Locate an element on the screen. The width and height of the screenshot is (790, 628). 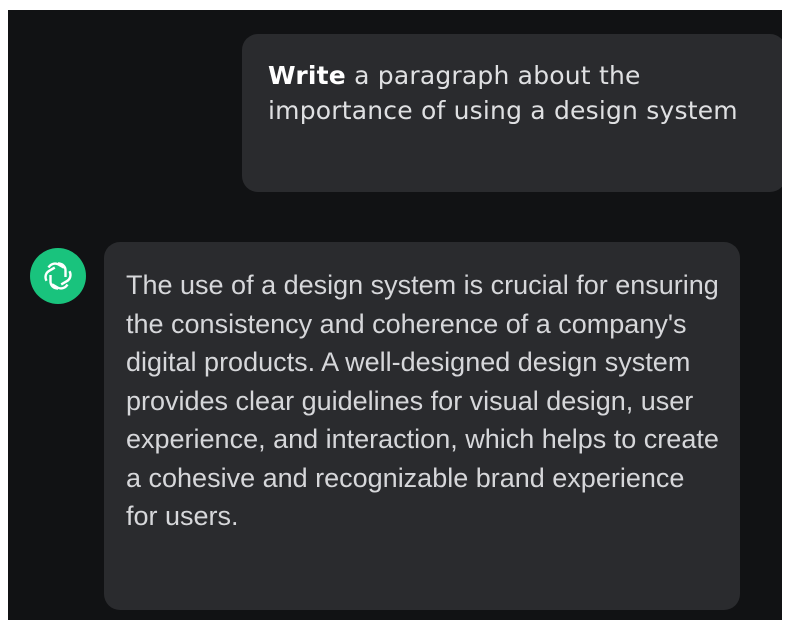
assistant-avatar is located at coordinates (58, 276).